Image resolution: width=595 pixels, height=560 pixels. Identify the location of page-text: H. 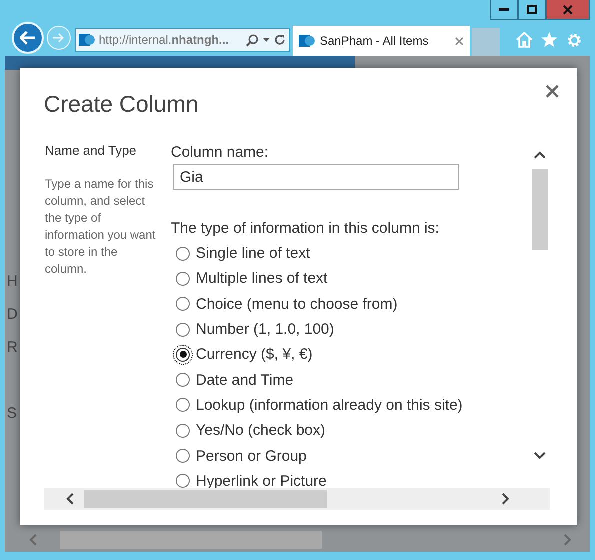
(12, 281).